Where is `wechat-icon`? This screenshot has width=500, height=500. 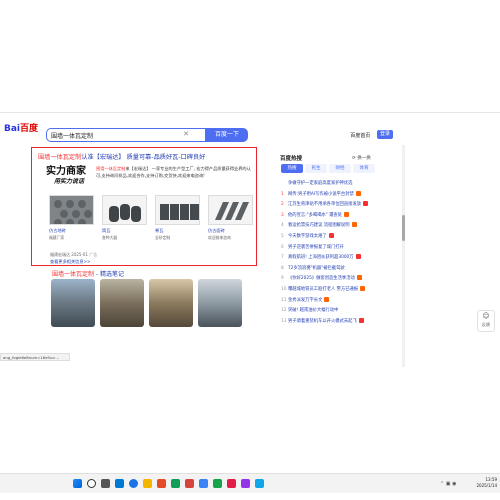
wechat-icon is located at coordinates (175, 483).